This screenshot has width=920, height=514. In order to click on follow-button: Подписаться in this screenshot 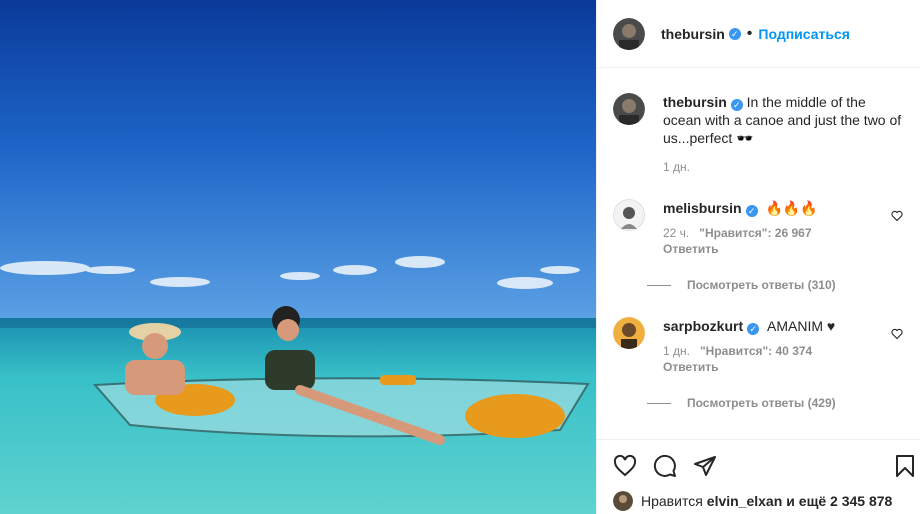, I will do `click(804, 34)`.